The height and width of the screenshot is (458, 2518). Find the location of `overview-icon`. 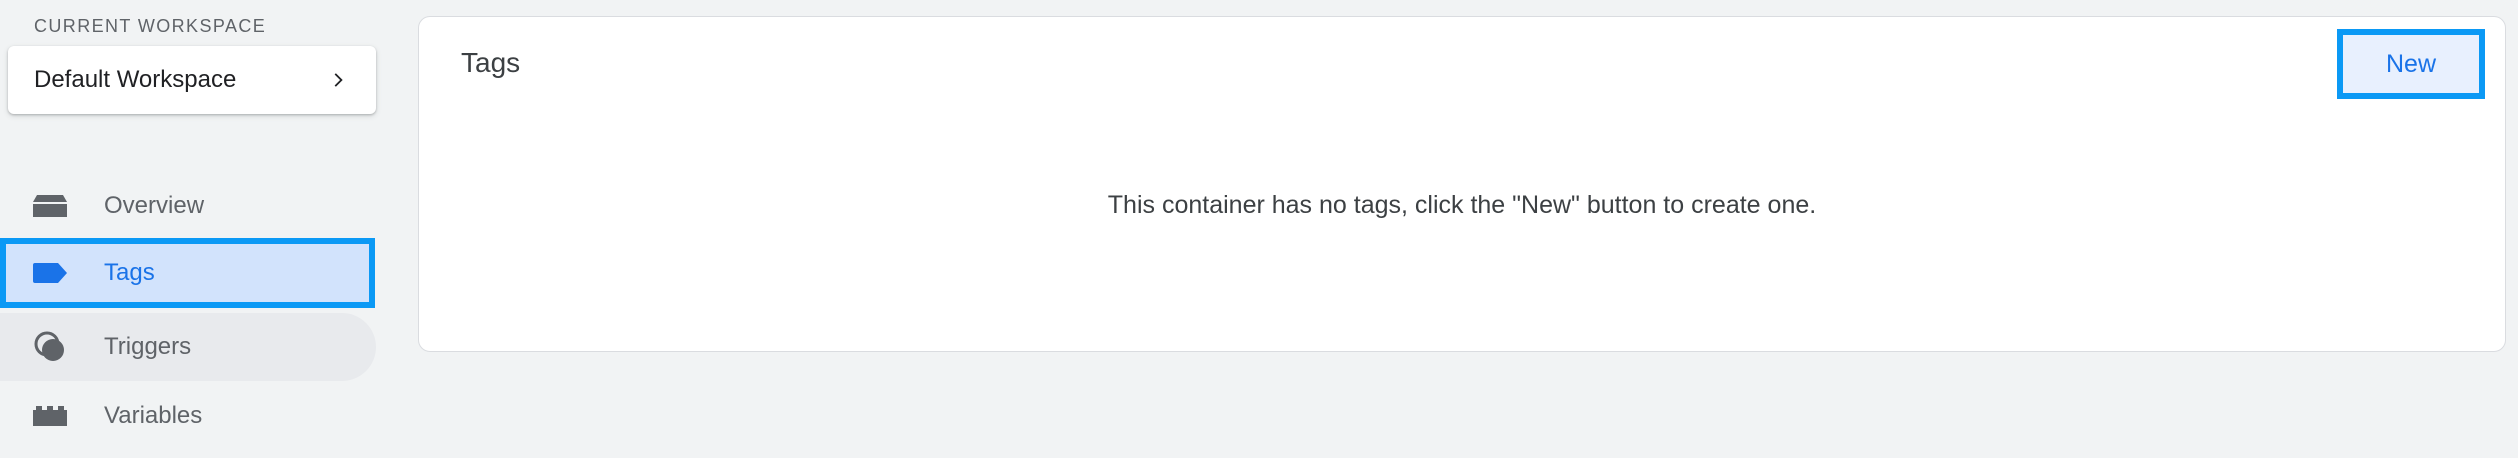

overview-icon is located at coordinates (50, 206).